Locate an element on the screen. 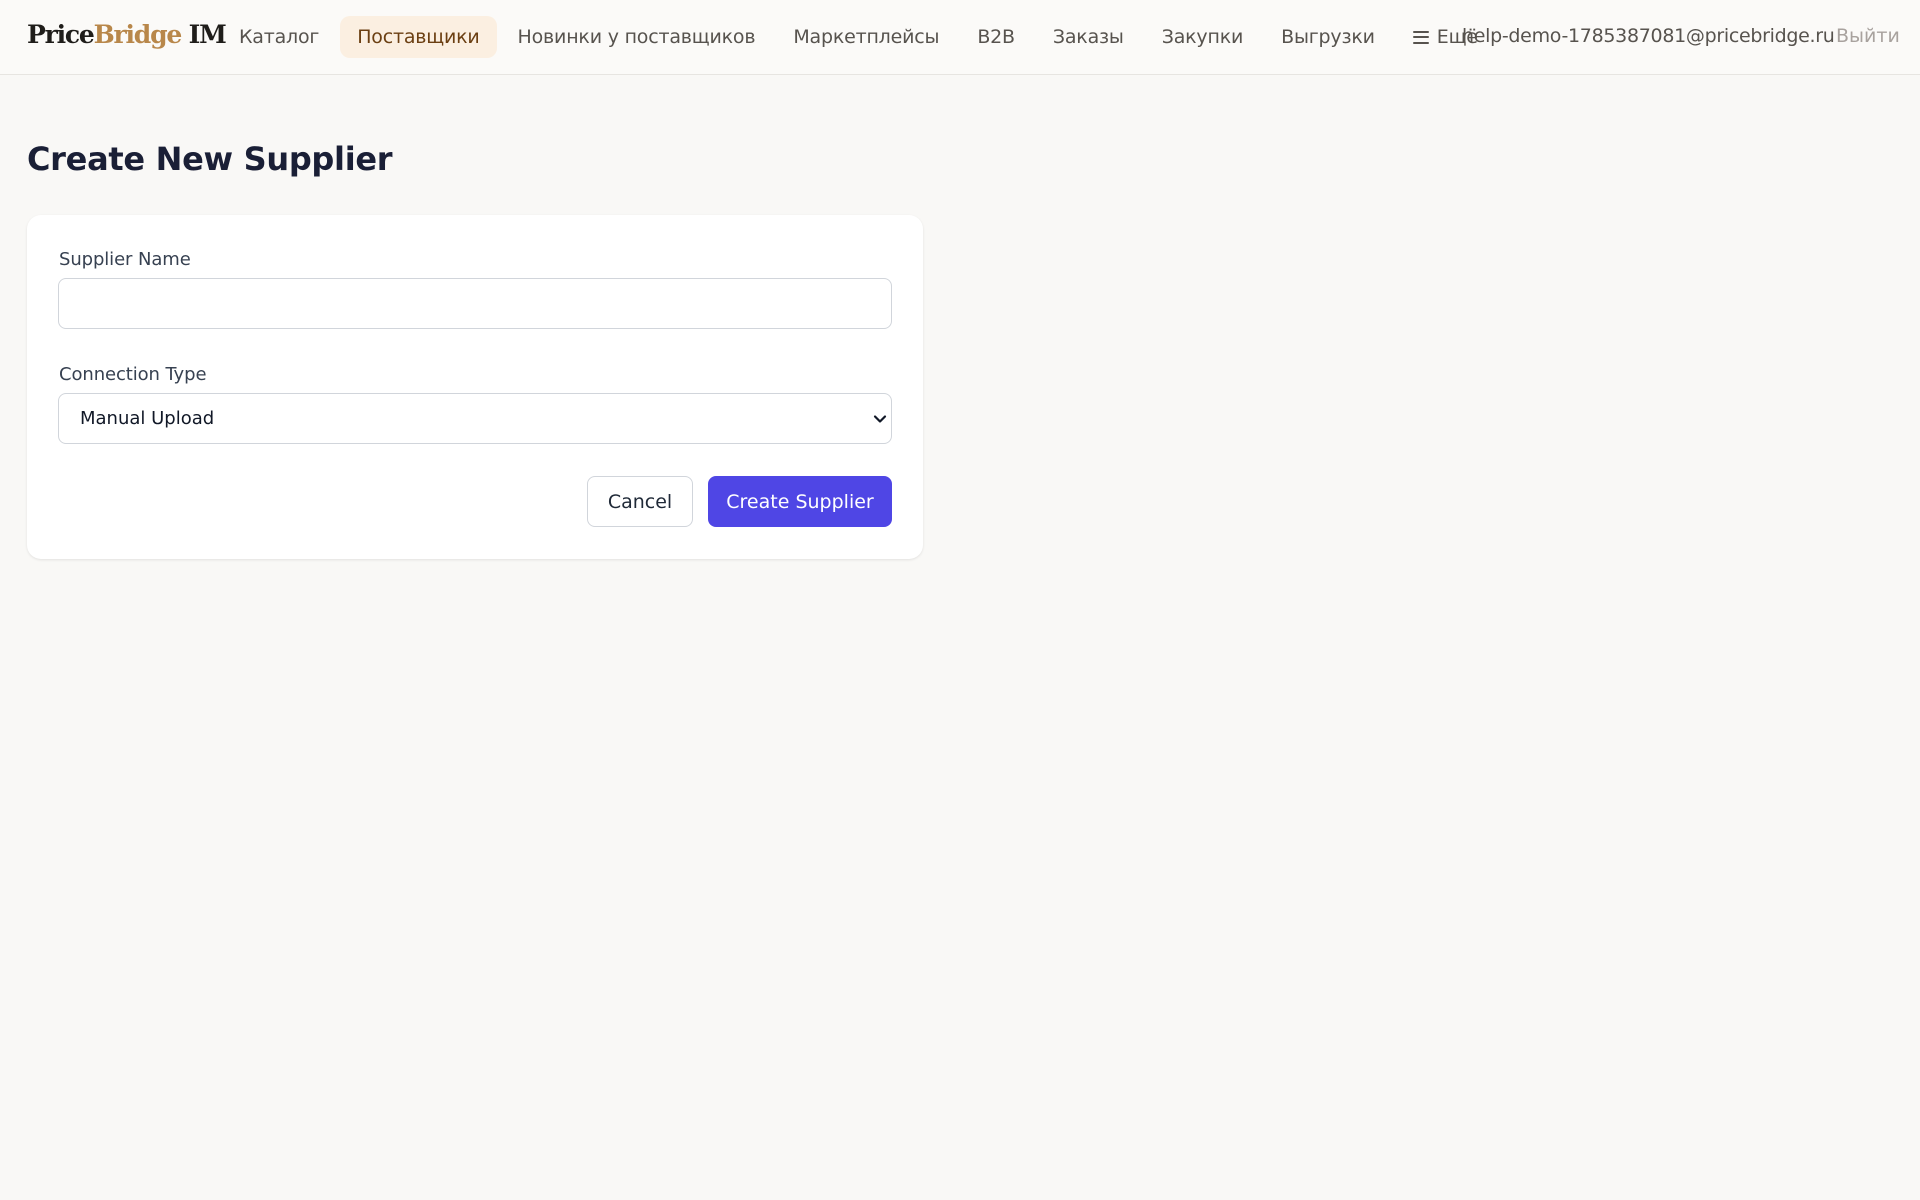 Image resolution: width=1920 pixels, height=1200 pixels. nav-item-exports: Выгрузки is located at coordinates (1328, 37).